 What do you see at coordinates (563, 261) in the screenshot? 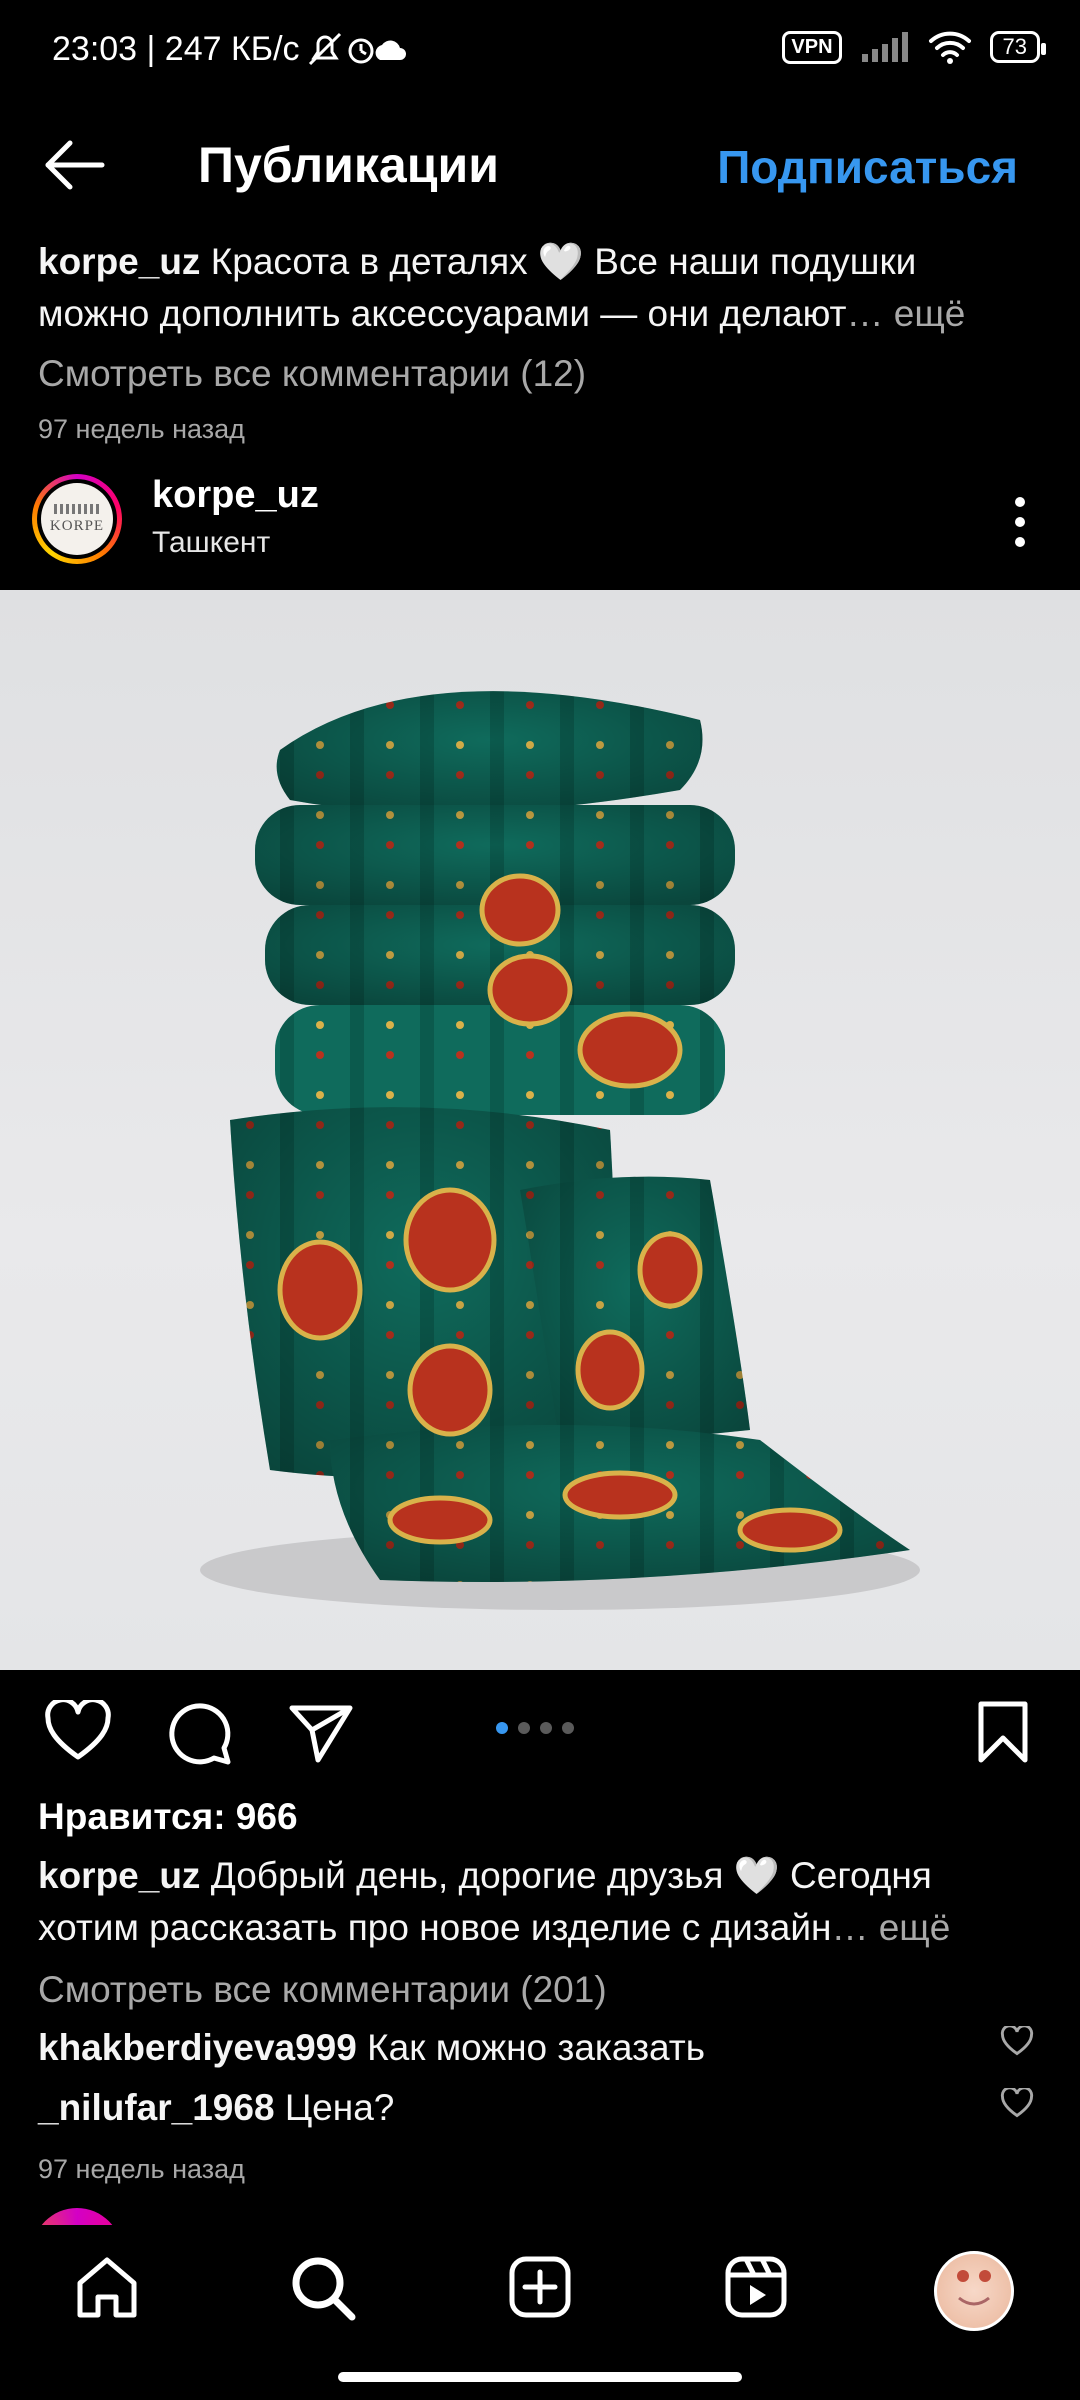
I see `prev-caption-line1: Красота в деталях 🤍 Все наши подушки` at bounding box center [563, 261].